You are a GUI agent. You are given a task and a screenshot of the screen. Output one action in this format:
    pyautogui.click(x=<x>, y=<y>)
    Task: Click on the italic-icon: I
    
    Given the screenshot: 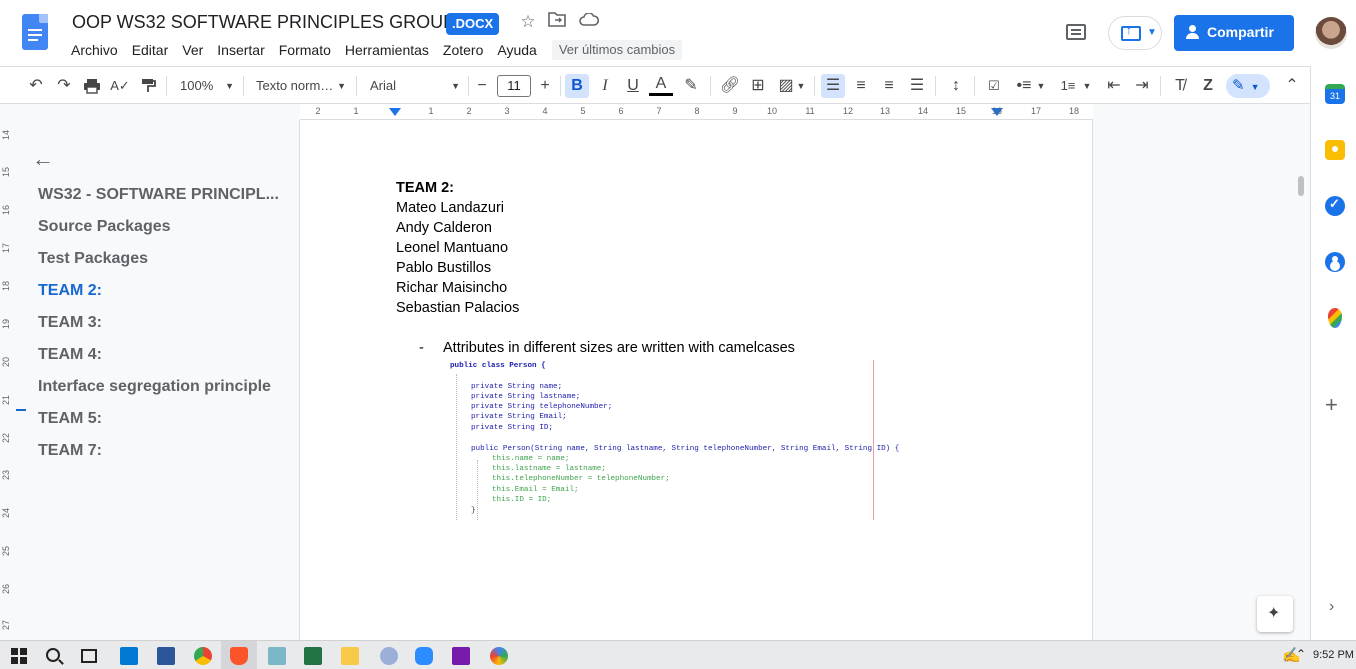 What is the action you would take?
    pyautogui.click(x=605, y=86)
    